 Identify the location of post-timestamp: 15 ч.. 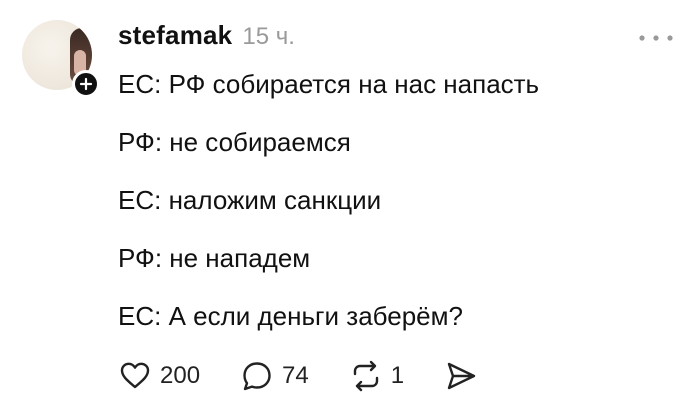
(268, 36).